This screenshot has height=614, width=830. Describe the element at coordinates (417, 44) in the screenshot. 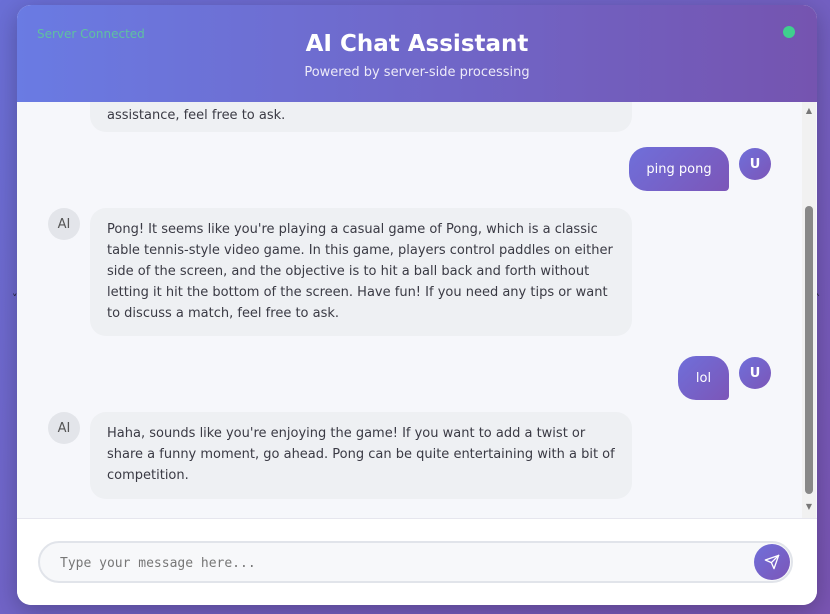

I see `page-title: AI Chat Assistant` at that location.